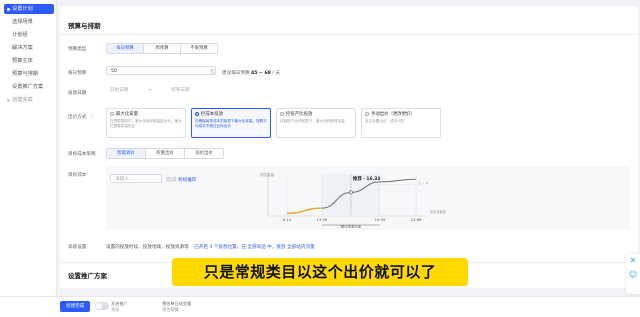 This screenshot has height=317, width=640. I want to click on sidebar-item-label: 创建完成, so click(22, 100).